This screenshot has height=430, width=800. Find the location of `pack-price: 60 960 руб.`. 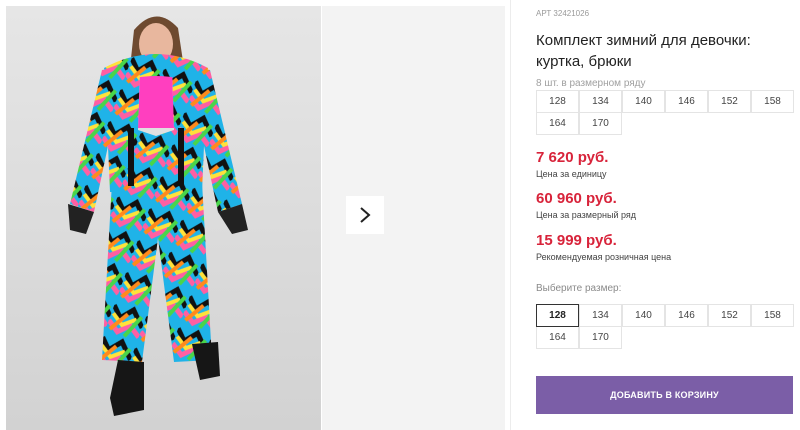

pack-price: 60 960 руб. is located at coordinates (576, 198).